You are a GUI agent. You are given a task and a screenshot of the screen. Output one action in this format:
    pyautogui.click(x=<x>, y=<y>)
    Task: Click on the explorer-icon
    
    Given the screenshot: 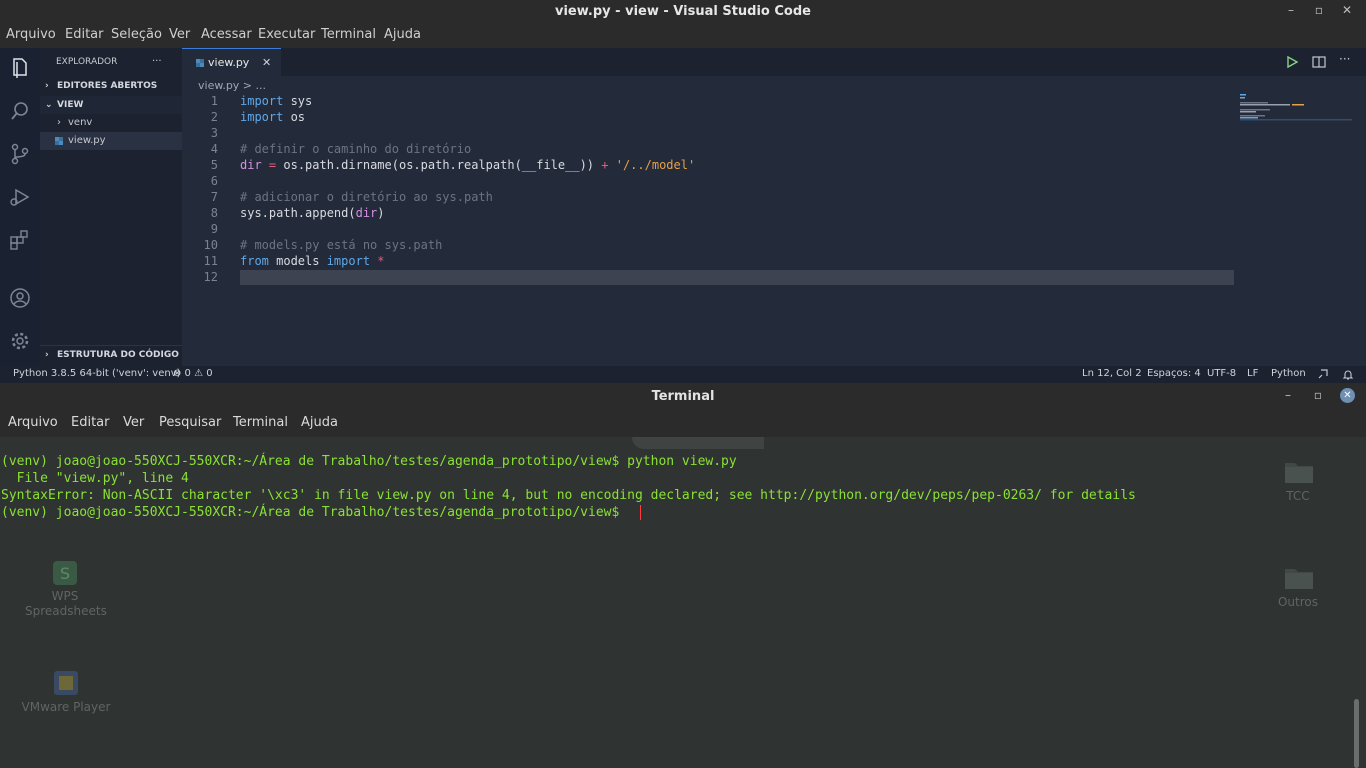 What is the action you would take?
    pyautogui.click(x=20, y=68)
    